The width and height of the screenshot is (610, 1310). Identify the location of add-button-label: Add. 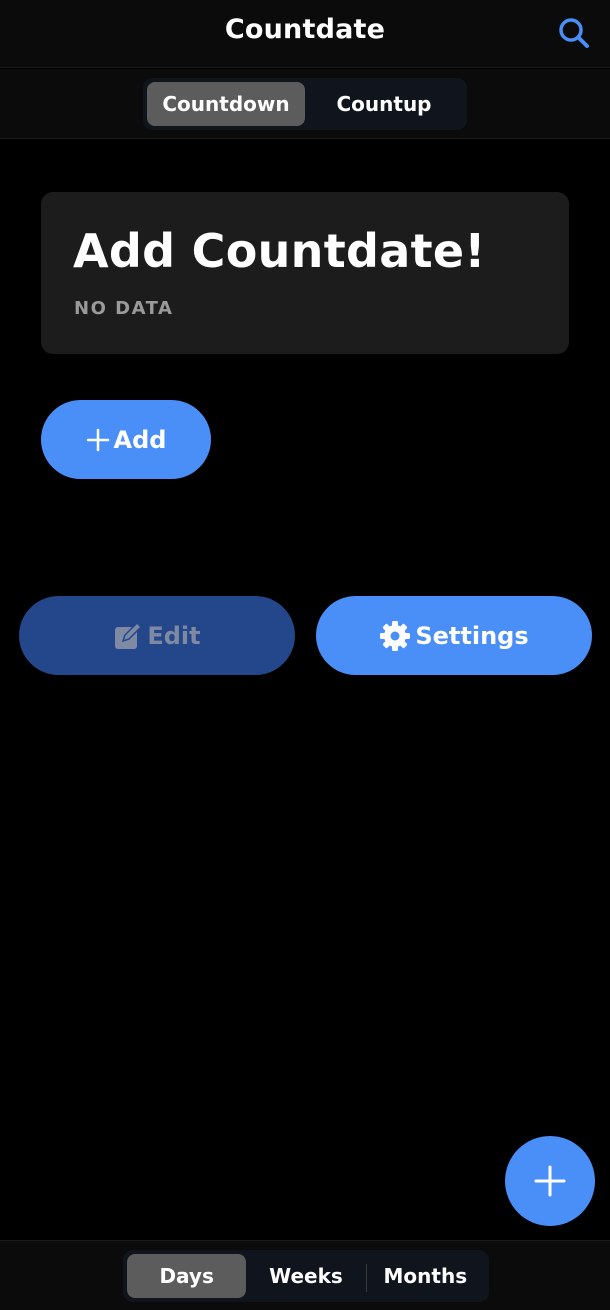
(140, 439).